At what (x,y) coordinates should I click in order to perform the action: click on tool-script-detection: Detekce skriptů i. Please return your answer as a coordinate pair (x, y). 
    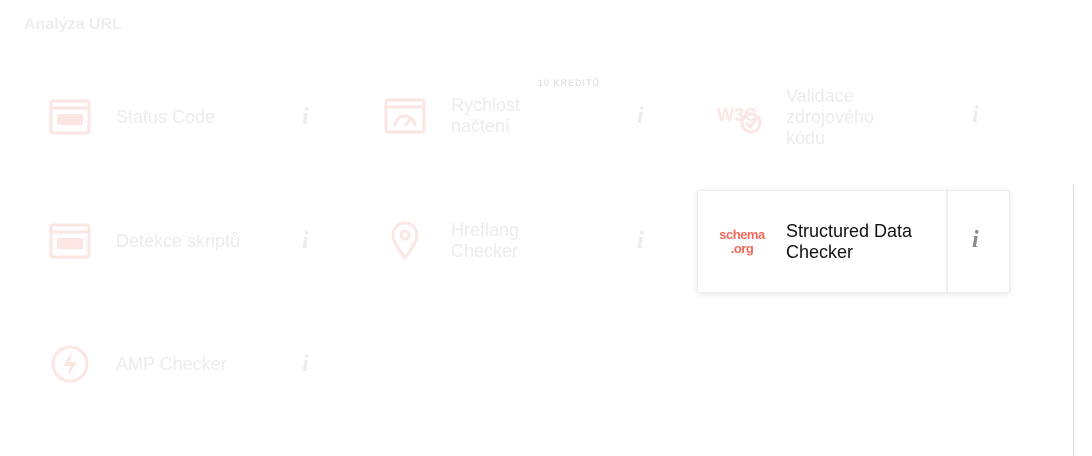
    Looking at the image, I should click on (186, 241).